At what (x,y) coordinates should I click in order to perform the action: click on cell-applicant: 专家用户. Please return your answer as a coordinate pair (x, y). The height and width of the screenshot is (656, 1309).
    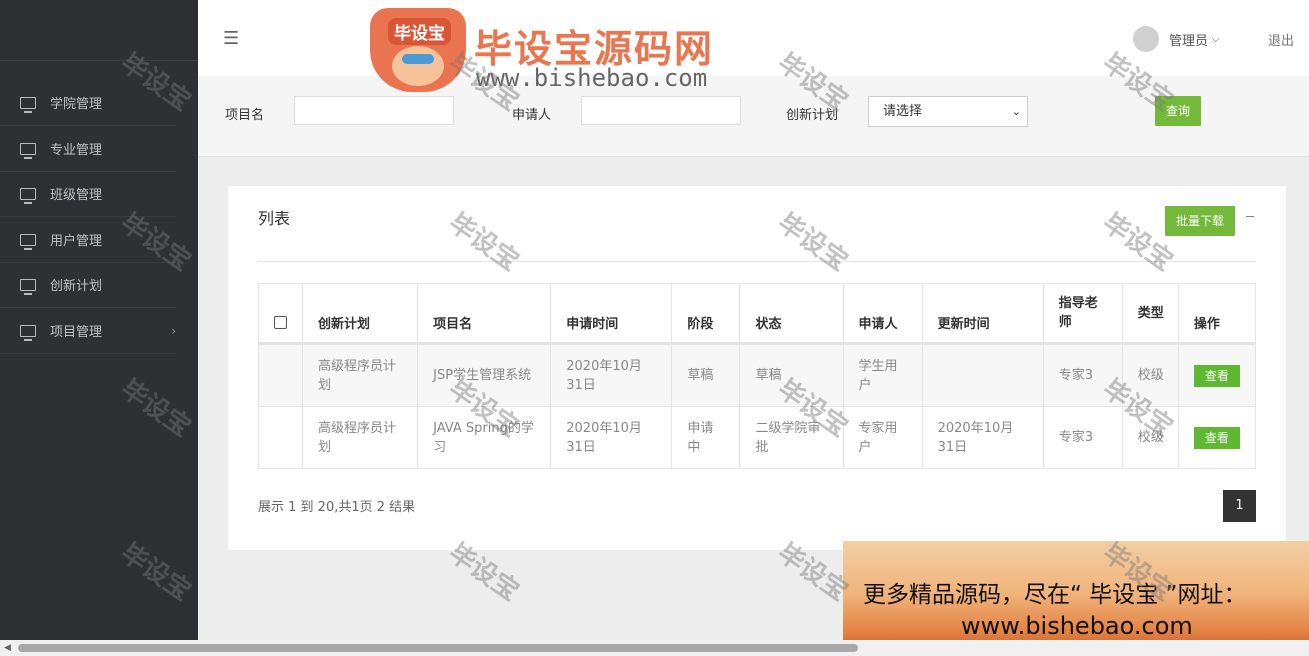
    Looking at the image, I should click on (882, 437).